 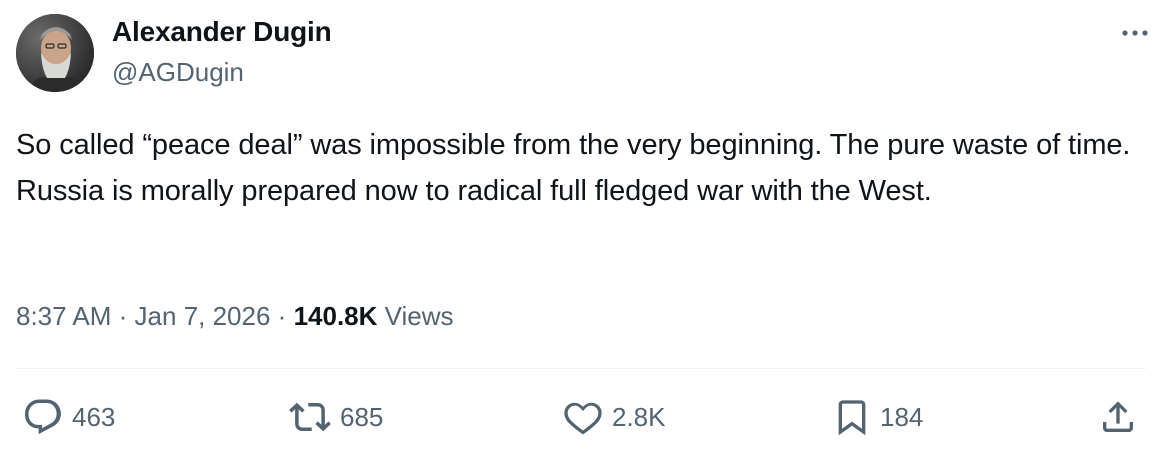 What do you see at coordinates (94, 416) in the screenshot?
I see `reply-count: 463` at bounding box center [94, 416].